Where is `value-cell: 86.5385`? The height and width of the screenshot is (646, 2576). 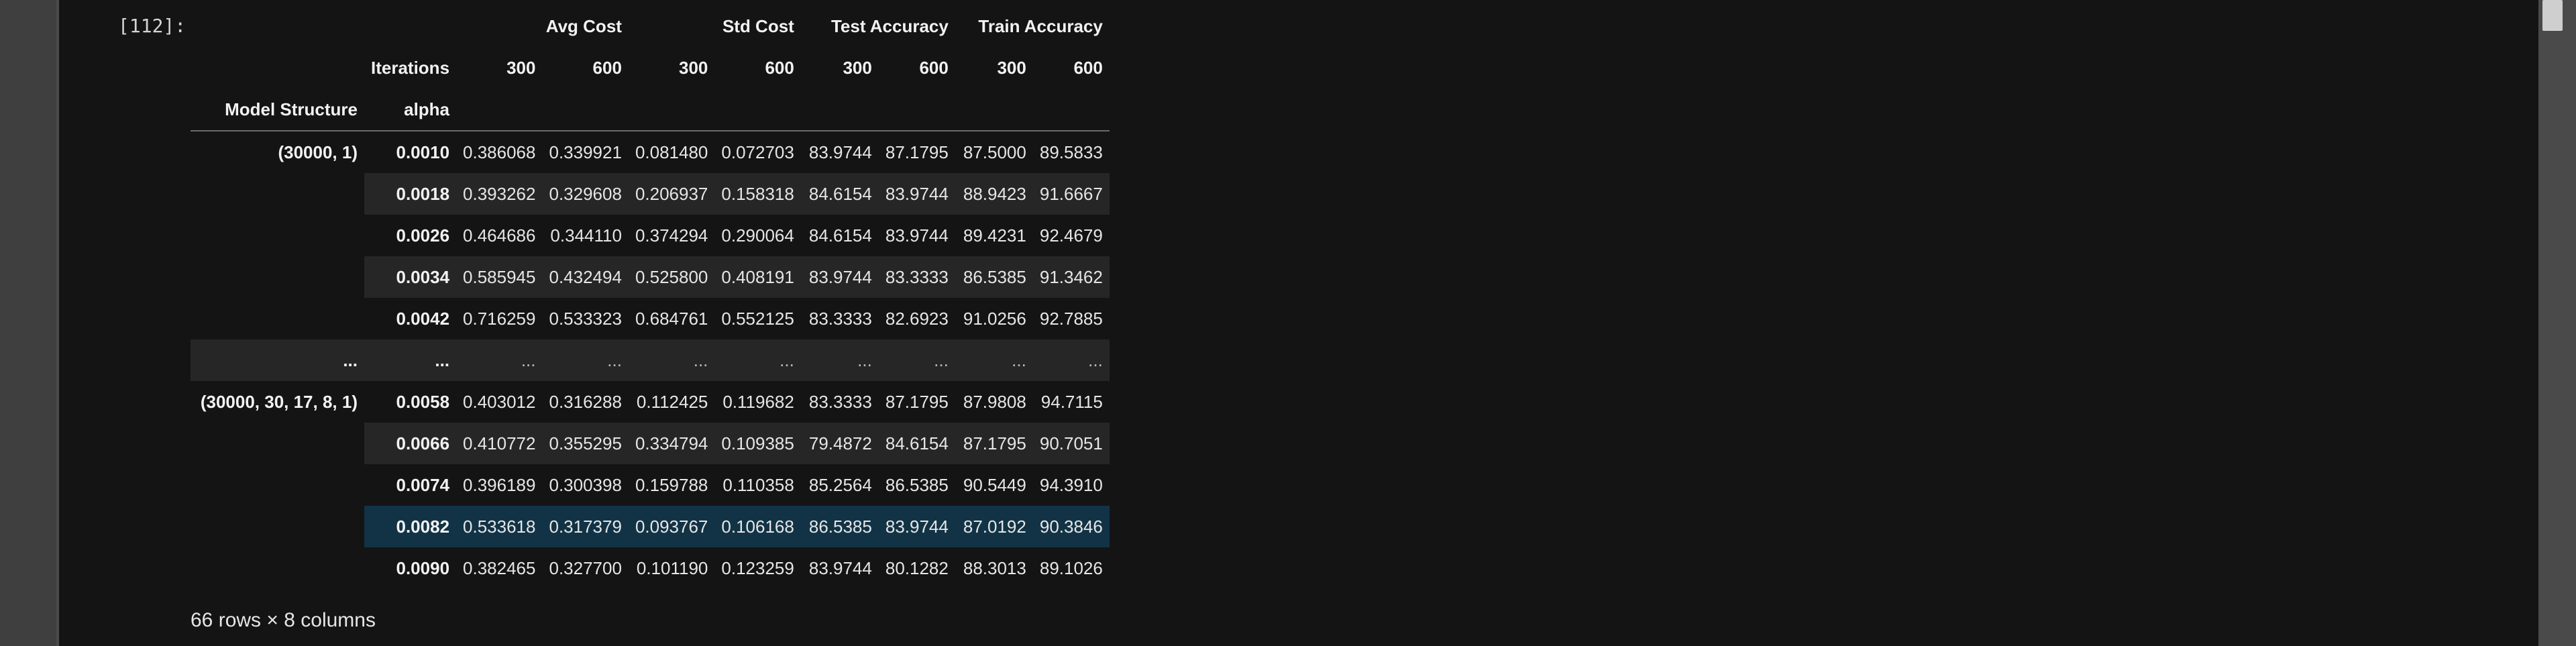 value-cell: 86.5385 is located at coordinates (839, 526).